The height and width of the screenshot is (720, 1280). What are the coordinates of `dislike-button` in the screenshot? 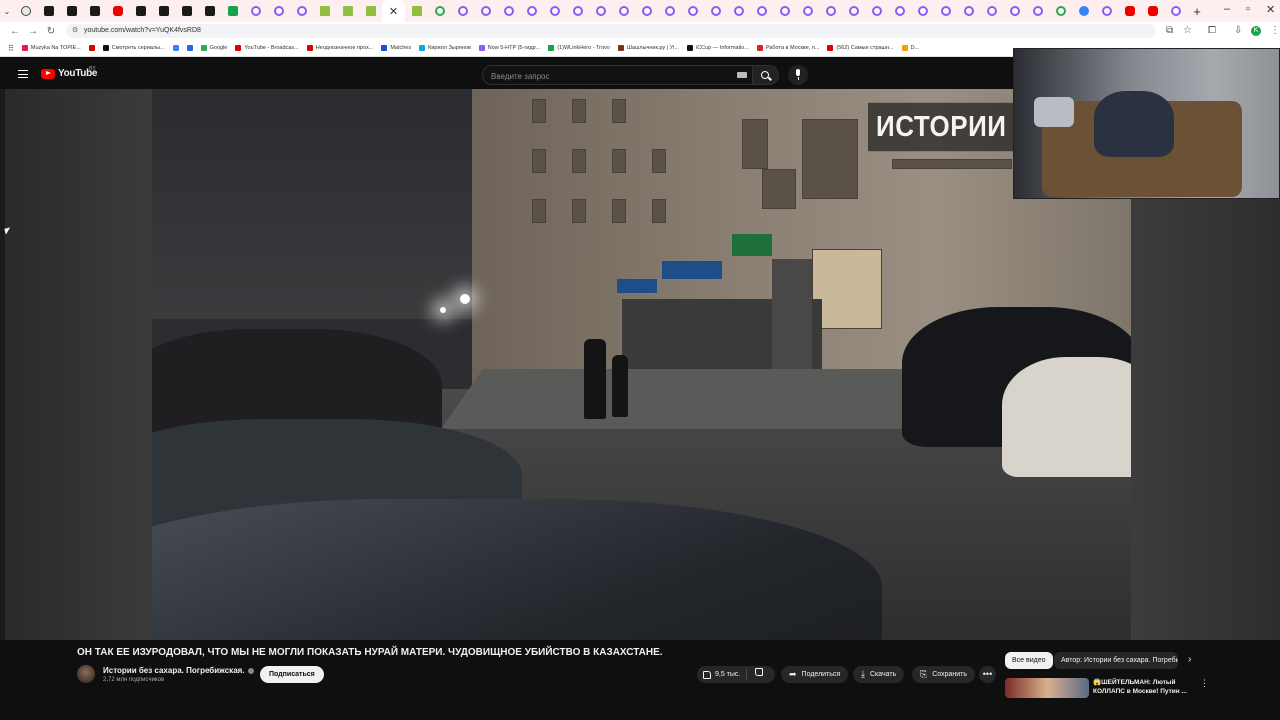 It's located at (759, 674).